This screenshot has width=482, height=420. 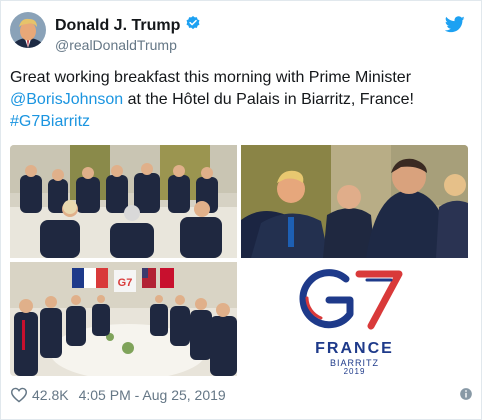 I want to click on info-icon, so click(x=466, y=396).